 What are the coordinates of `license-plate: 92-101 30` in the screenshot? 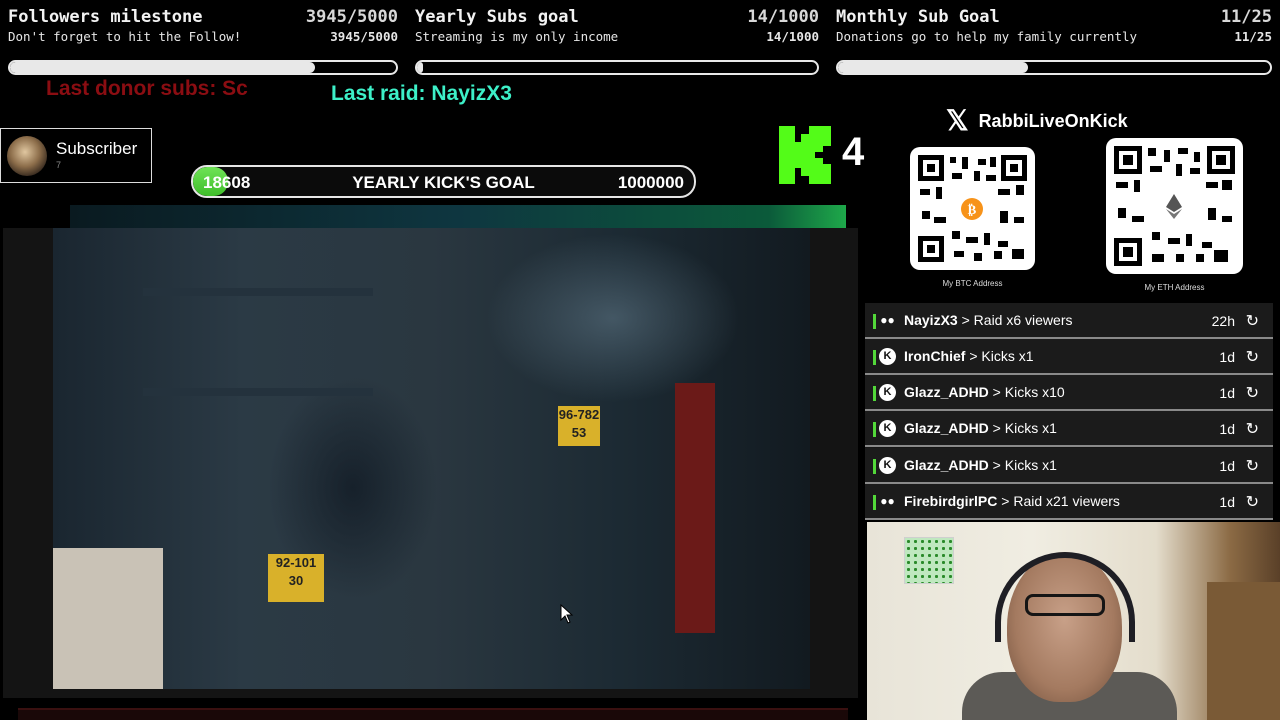 It's located at (296, 578).